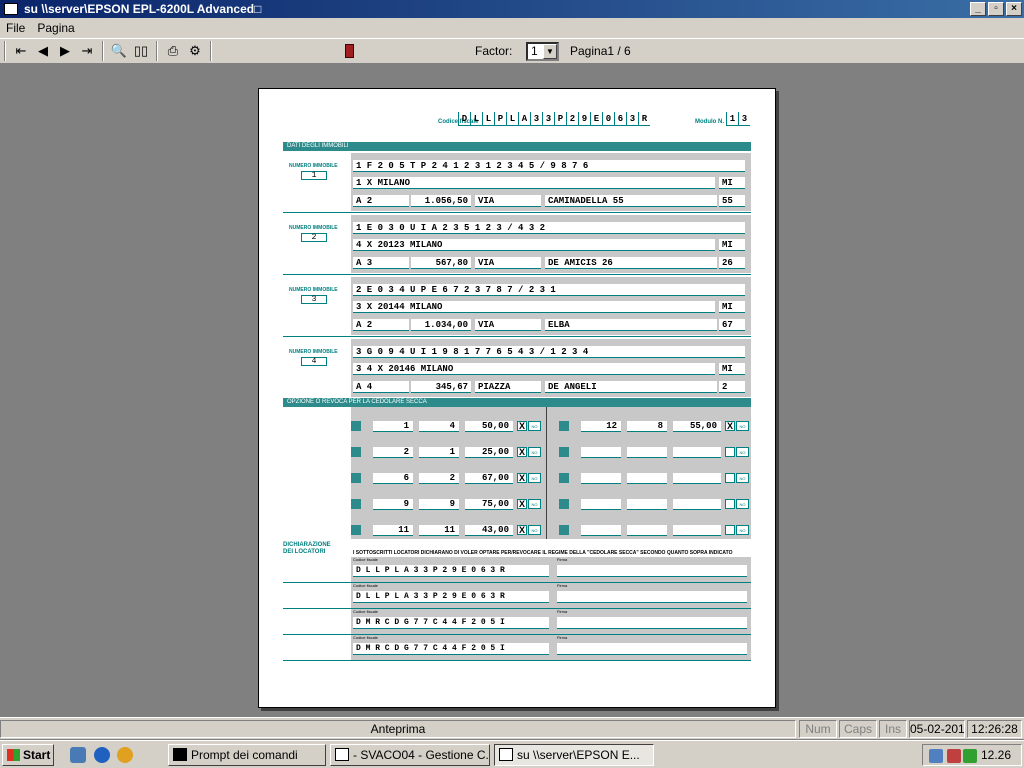  What do you see at coordinates (43, 51) in the screenshot?
I see `prev-page-icon: ◀` at bounding box center [43, 51].